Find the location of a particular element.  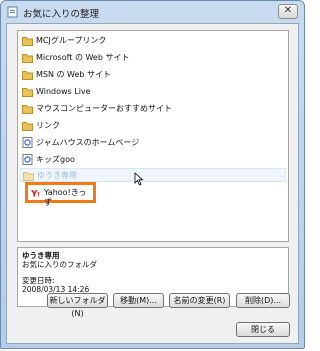

tree-item-label: ジャムハウスのホームページ is located at coordinates (88, 142).